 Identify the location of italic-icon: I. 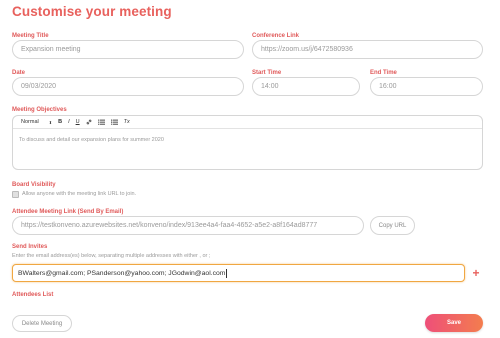
(69, 122).